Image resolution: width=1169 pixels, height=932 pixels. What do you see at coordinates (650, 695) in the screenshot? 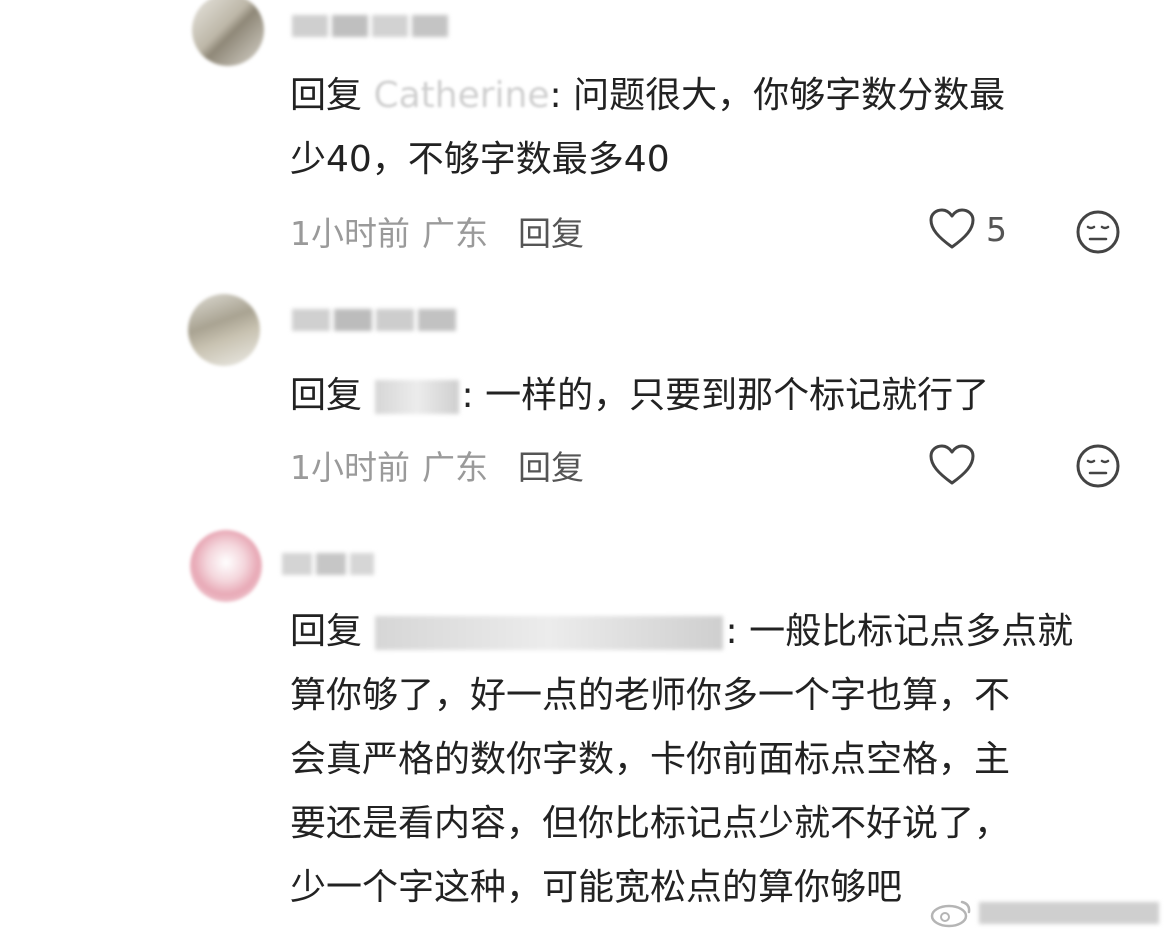
I see `comment-line: 算你够了，好一点的老师你多一个字也算，不` at bounding box center [650, 695].